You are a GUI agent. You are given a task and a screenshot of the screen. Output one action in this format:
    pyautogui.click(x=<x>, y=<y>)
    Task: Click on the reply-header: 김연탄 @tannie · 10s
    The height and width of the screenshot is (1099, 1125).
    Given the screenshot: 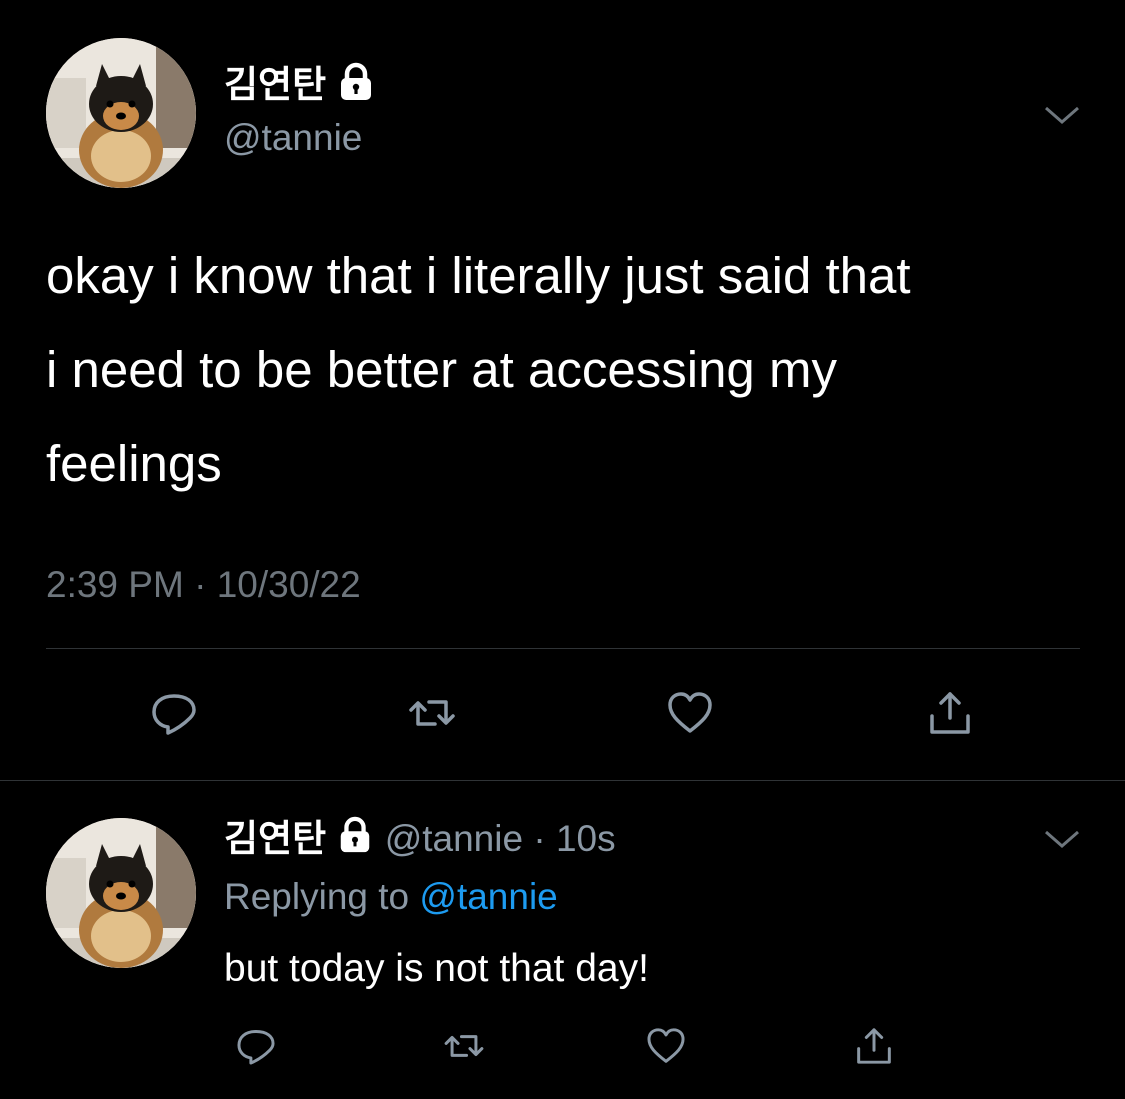 What is the action you would take?
    pyautogui.click(x=420, y=840)
    